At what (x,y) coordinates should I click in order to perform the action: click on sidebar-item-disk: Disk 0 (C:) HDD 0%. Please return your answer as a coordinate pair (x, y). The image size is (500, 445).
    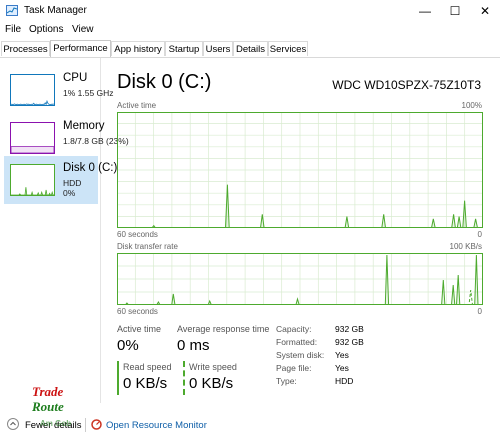
    Looking at the image, I should click on (60, 180).